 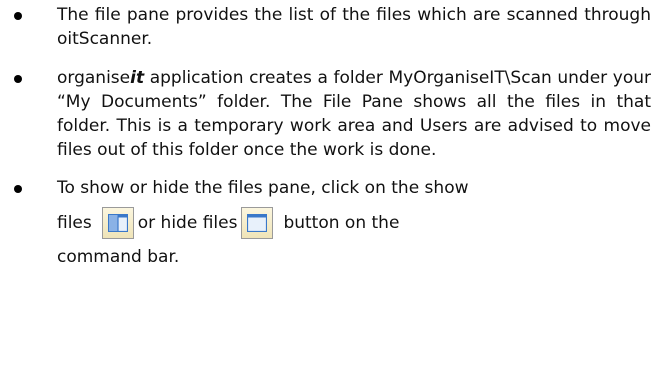 I want to click on show-files-icon, so click(x=117, y=223).